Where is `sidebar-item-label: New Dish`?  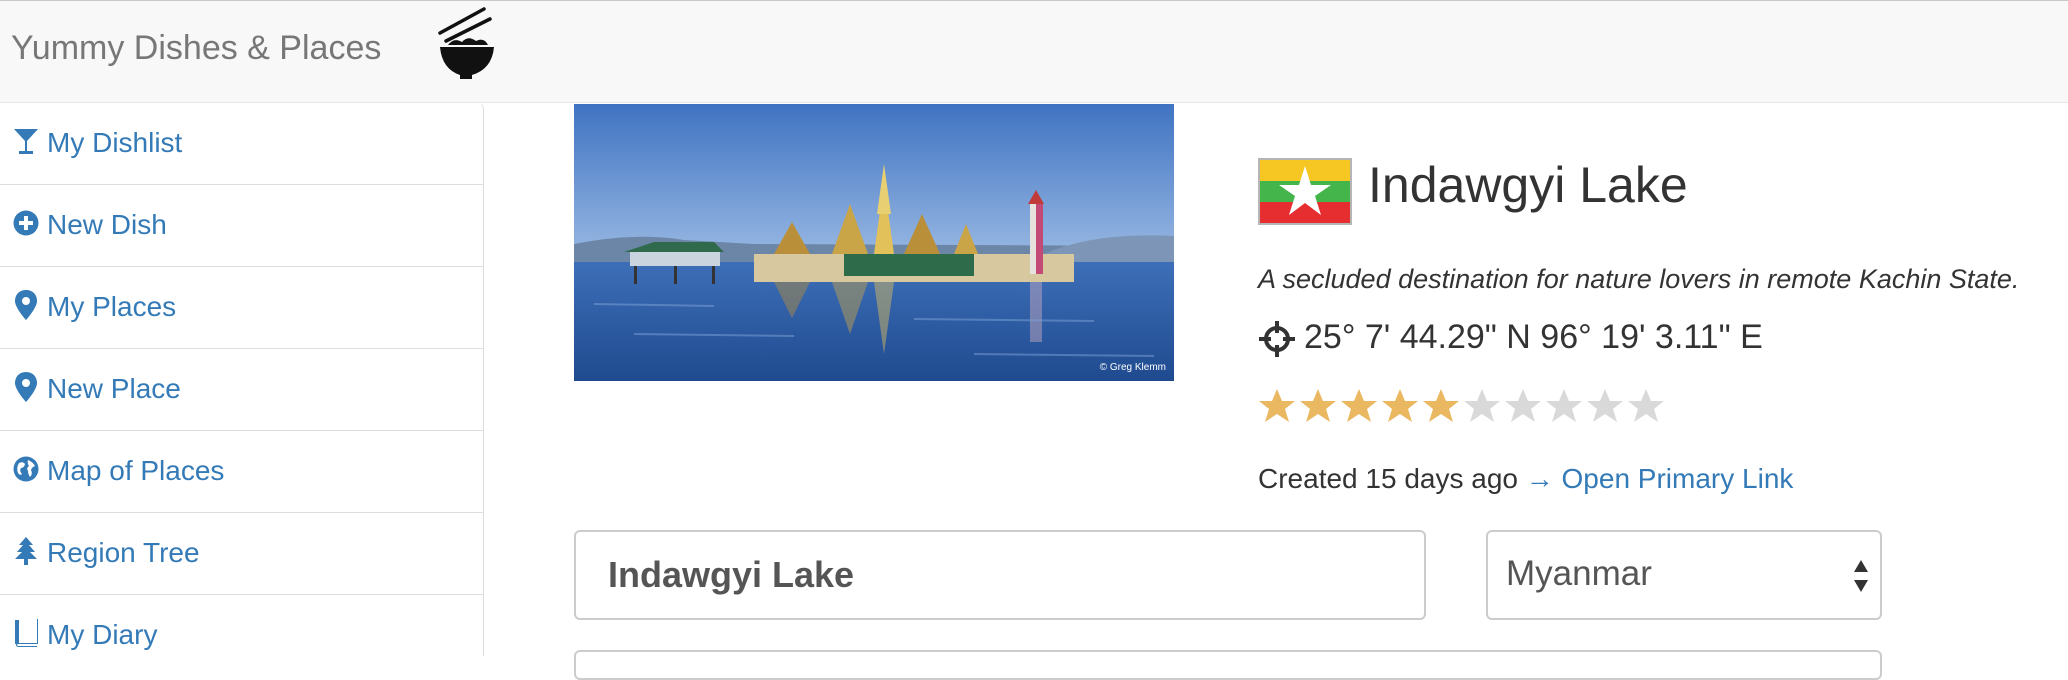
sidebar-item-label: New Dish is located at coordinates (107, 224).